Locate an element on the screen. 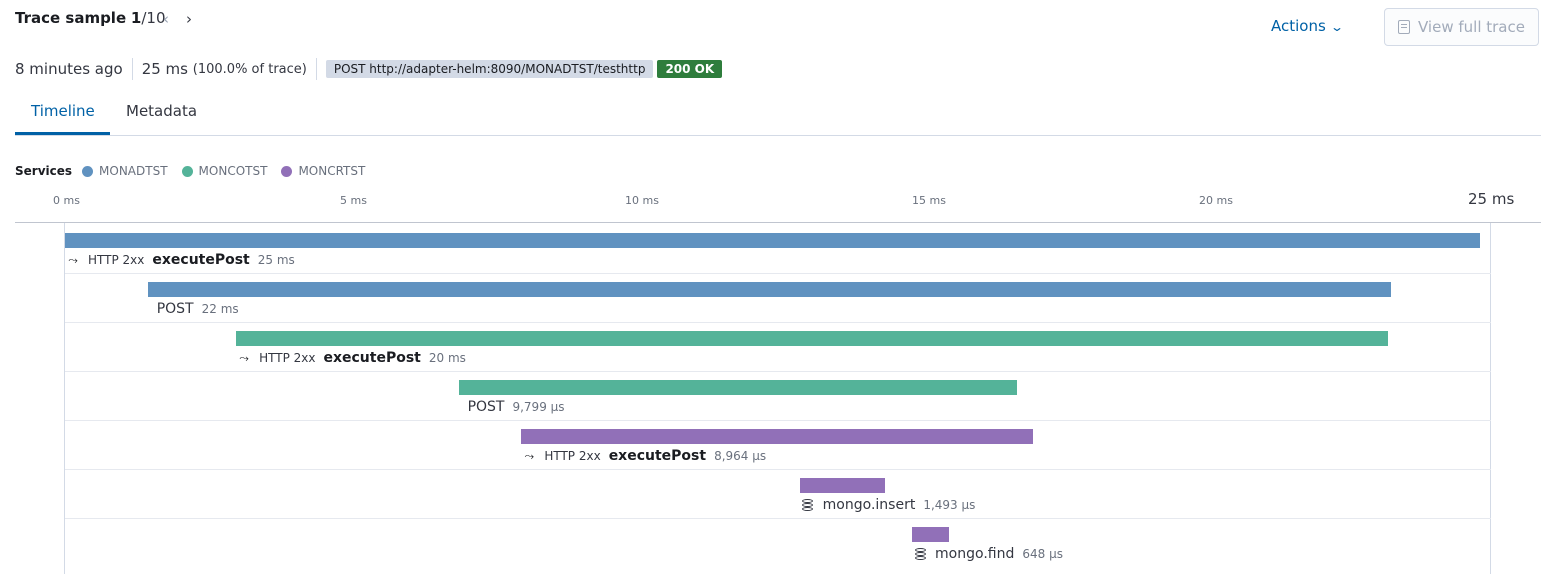 The height and width of the screenshot is (574, 1551). timeline-end-line is located at coordinates (1490, 398).